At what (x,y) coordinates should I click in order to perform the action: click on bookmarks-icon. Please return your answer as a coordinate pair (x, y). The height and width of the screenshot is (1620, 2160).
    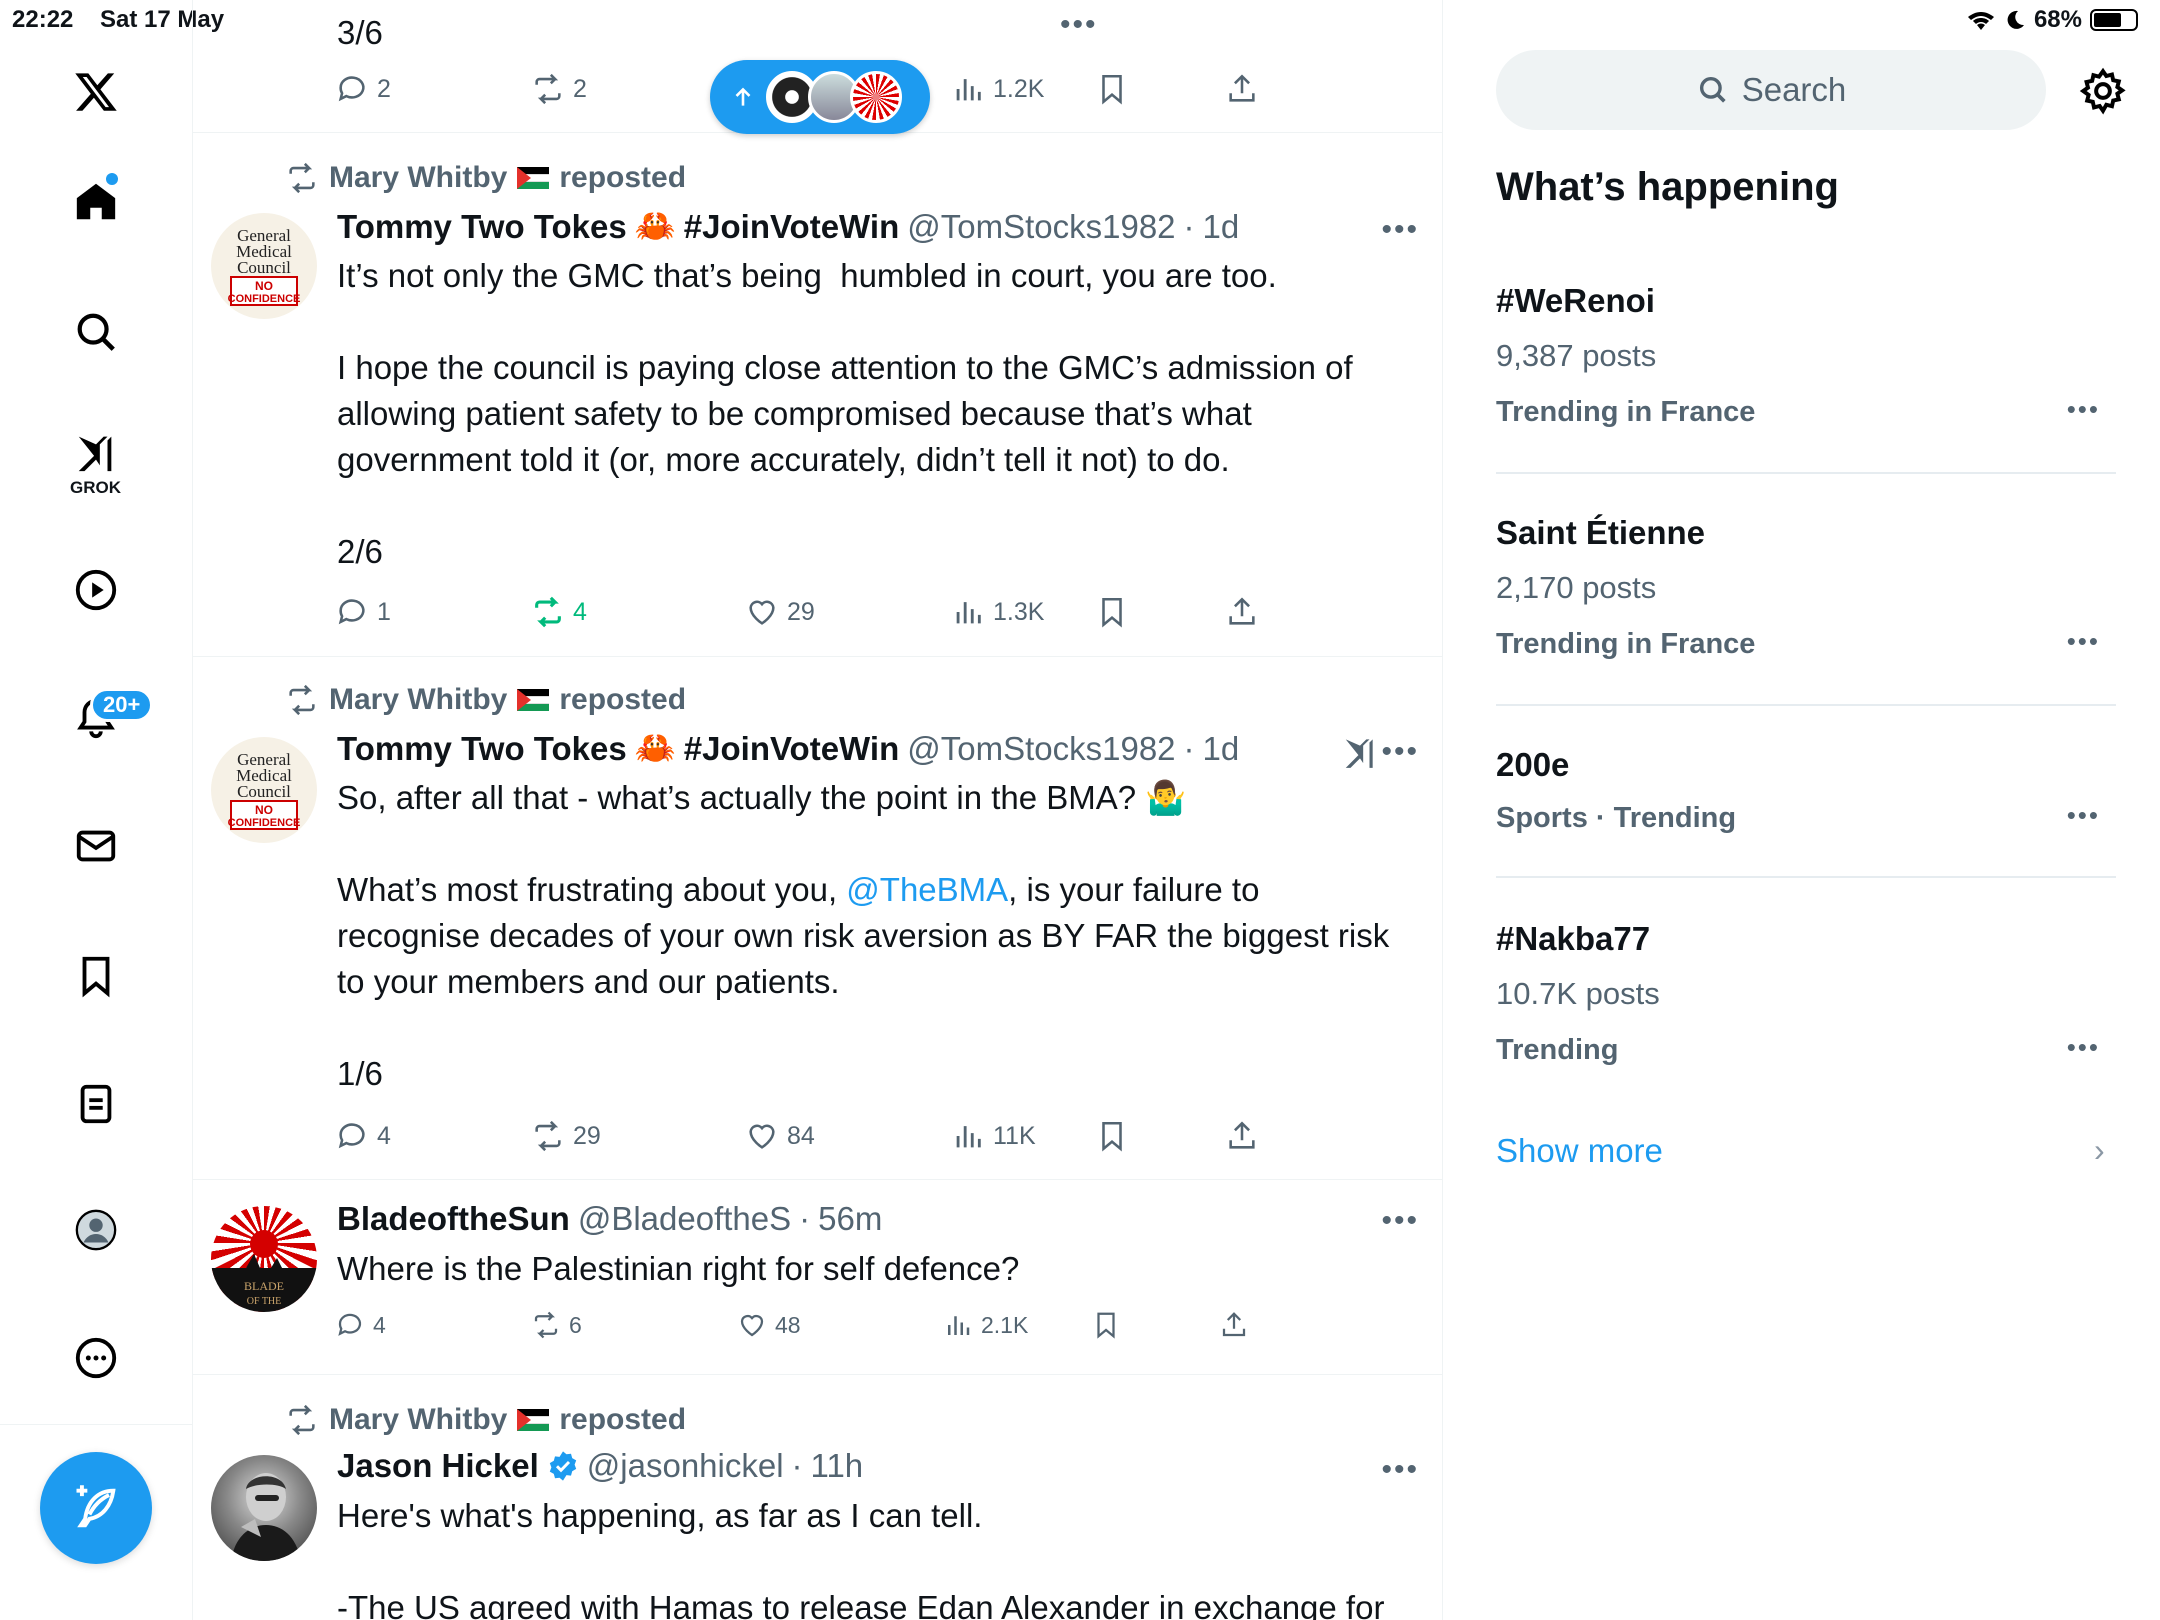
    Looking at the image, I should click on (96, 976).